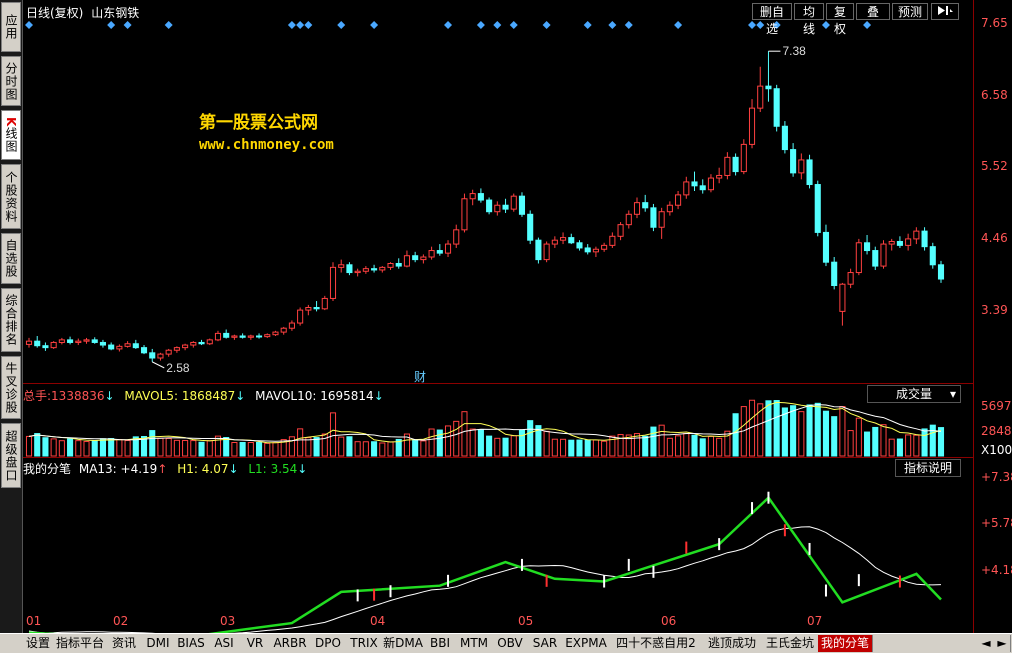 The width and height of the screenshot is (1012, 653). What do you see at coordinates (158, 365) in the screenshot?
I see `min-price-pointer` at bounding box center [158, 365].